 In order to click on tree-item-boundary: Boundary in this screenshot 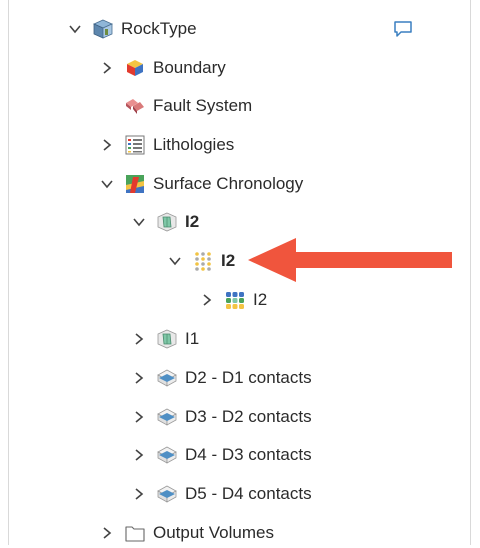, I will do `click(161, 68)`.